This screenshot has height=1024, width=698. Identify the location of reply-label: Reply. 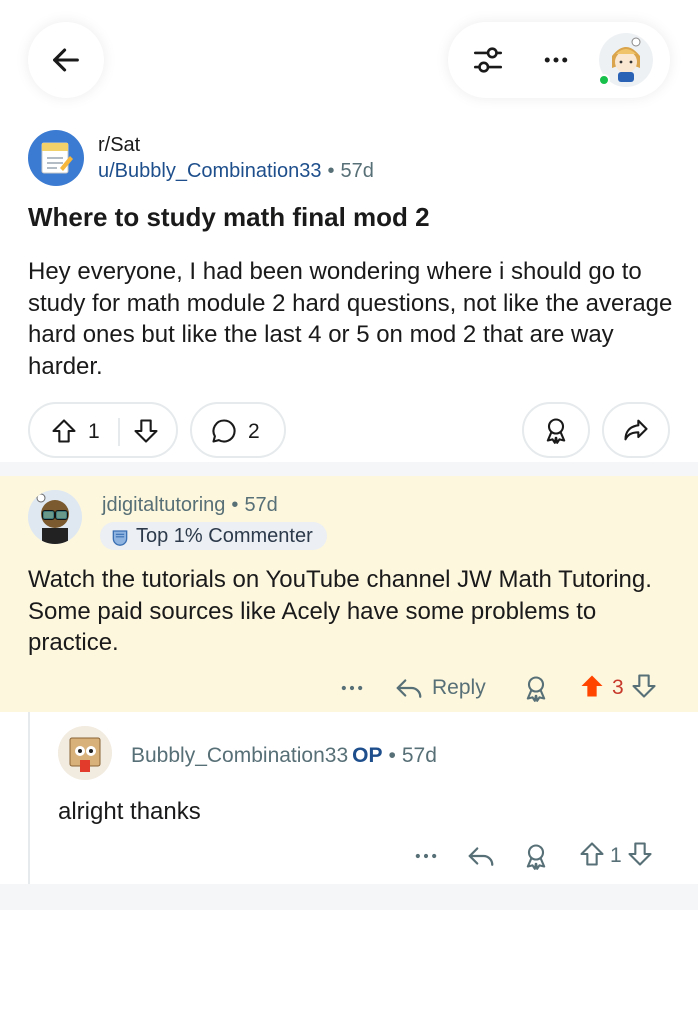
(459, 687).